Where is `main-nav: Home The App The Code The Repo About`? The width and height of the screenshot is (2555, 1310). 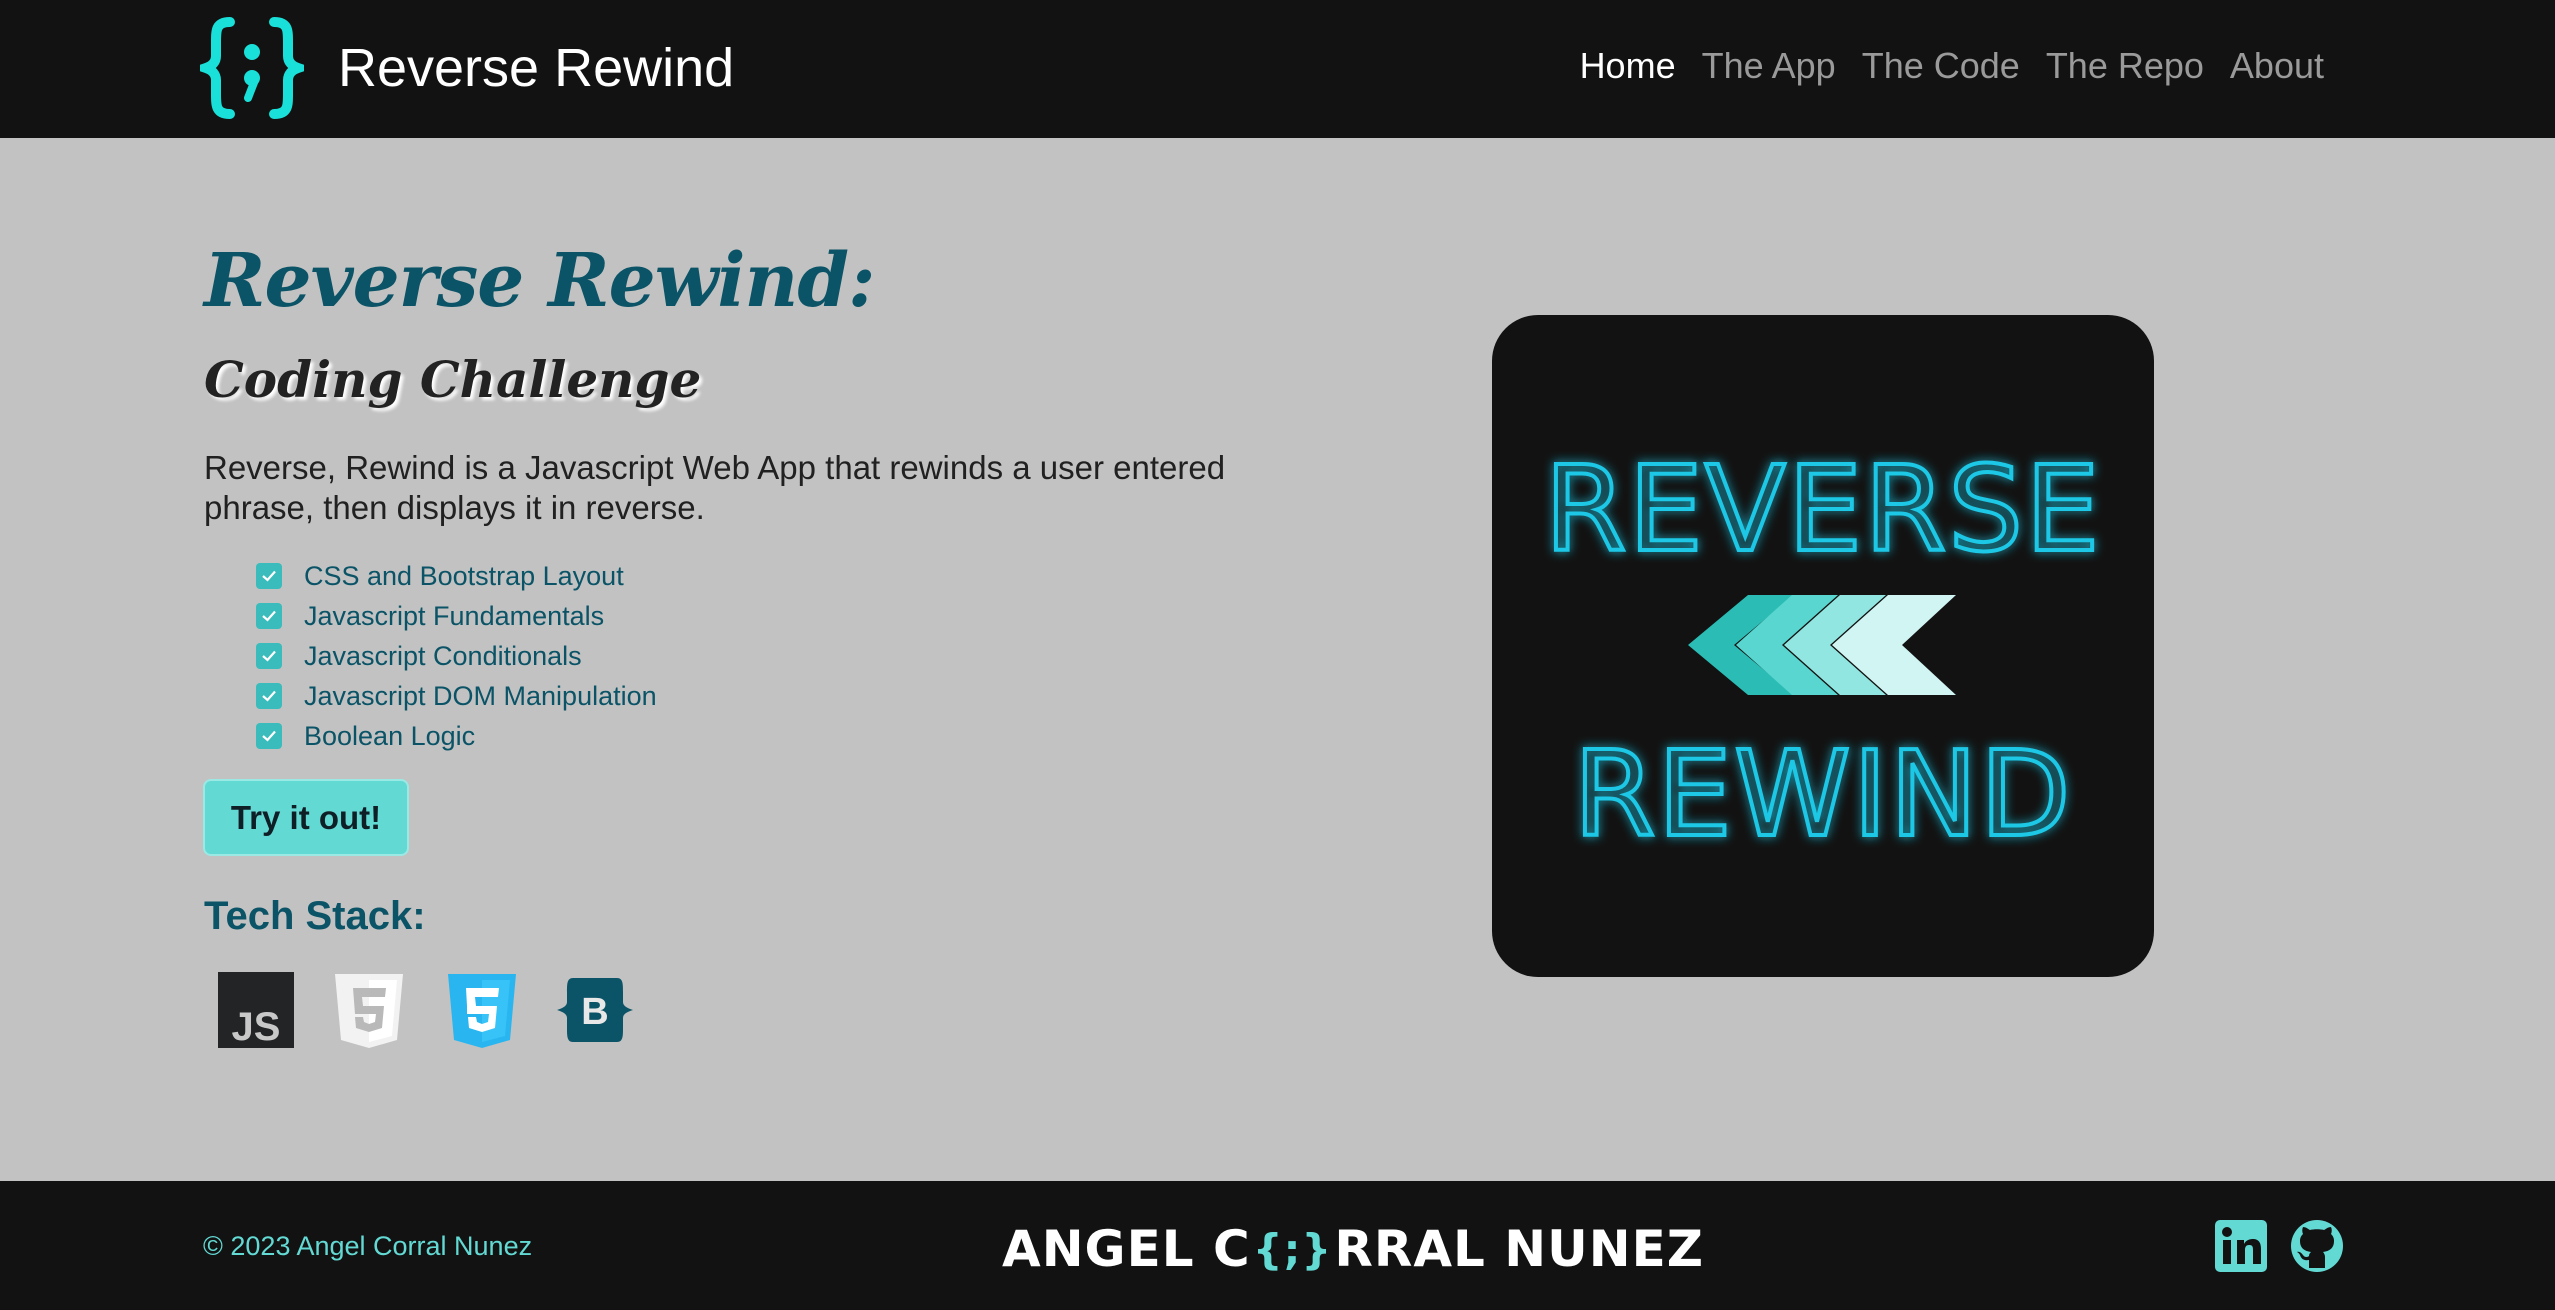 main-nav: Home The App The Code The Repo About is located at coordinates (1952, 66).